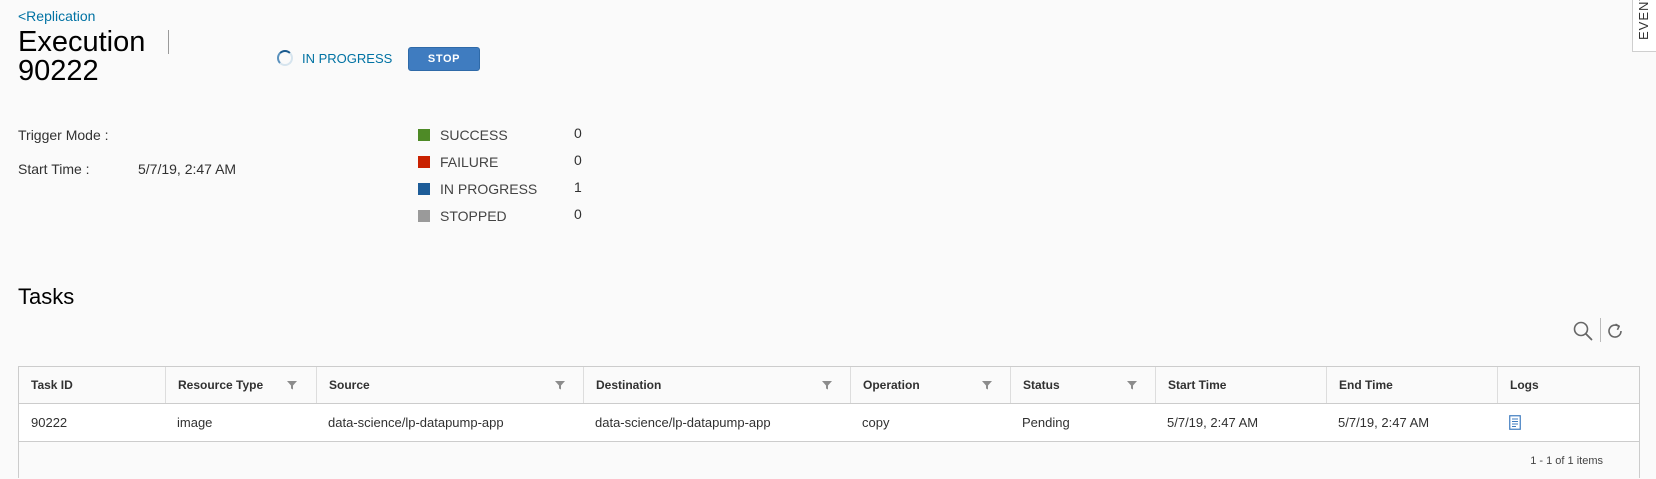 Image resolution: width=1656 pixels, height=479 pixels. What do you see at coordinates (82, 42) in the screenshot?
I see `page-title-line1: Execution` at bounding box center [82, 42].